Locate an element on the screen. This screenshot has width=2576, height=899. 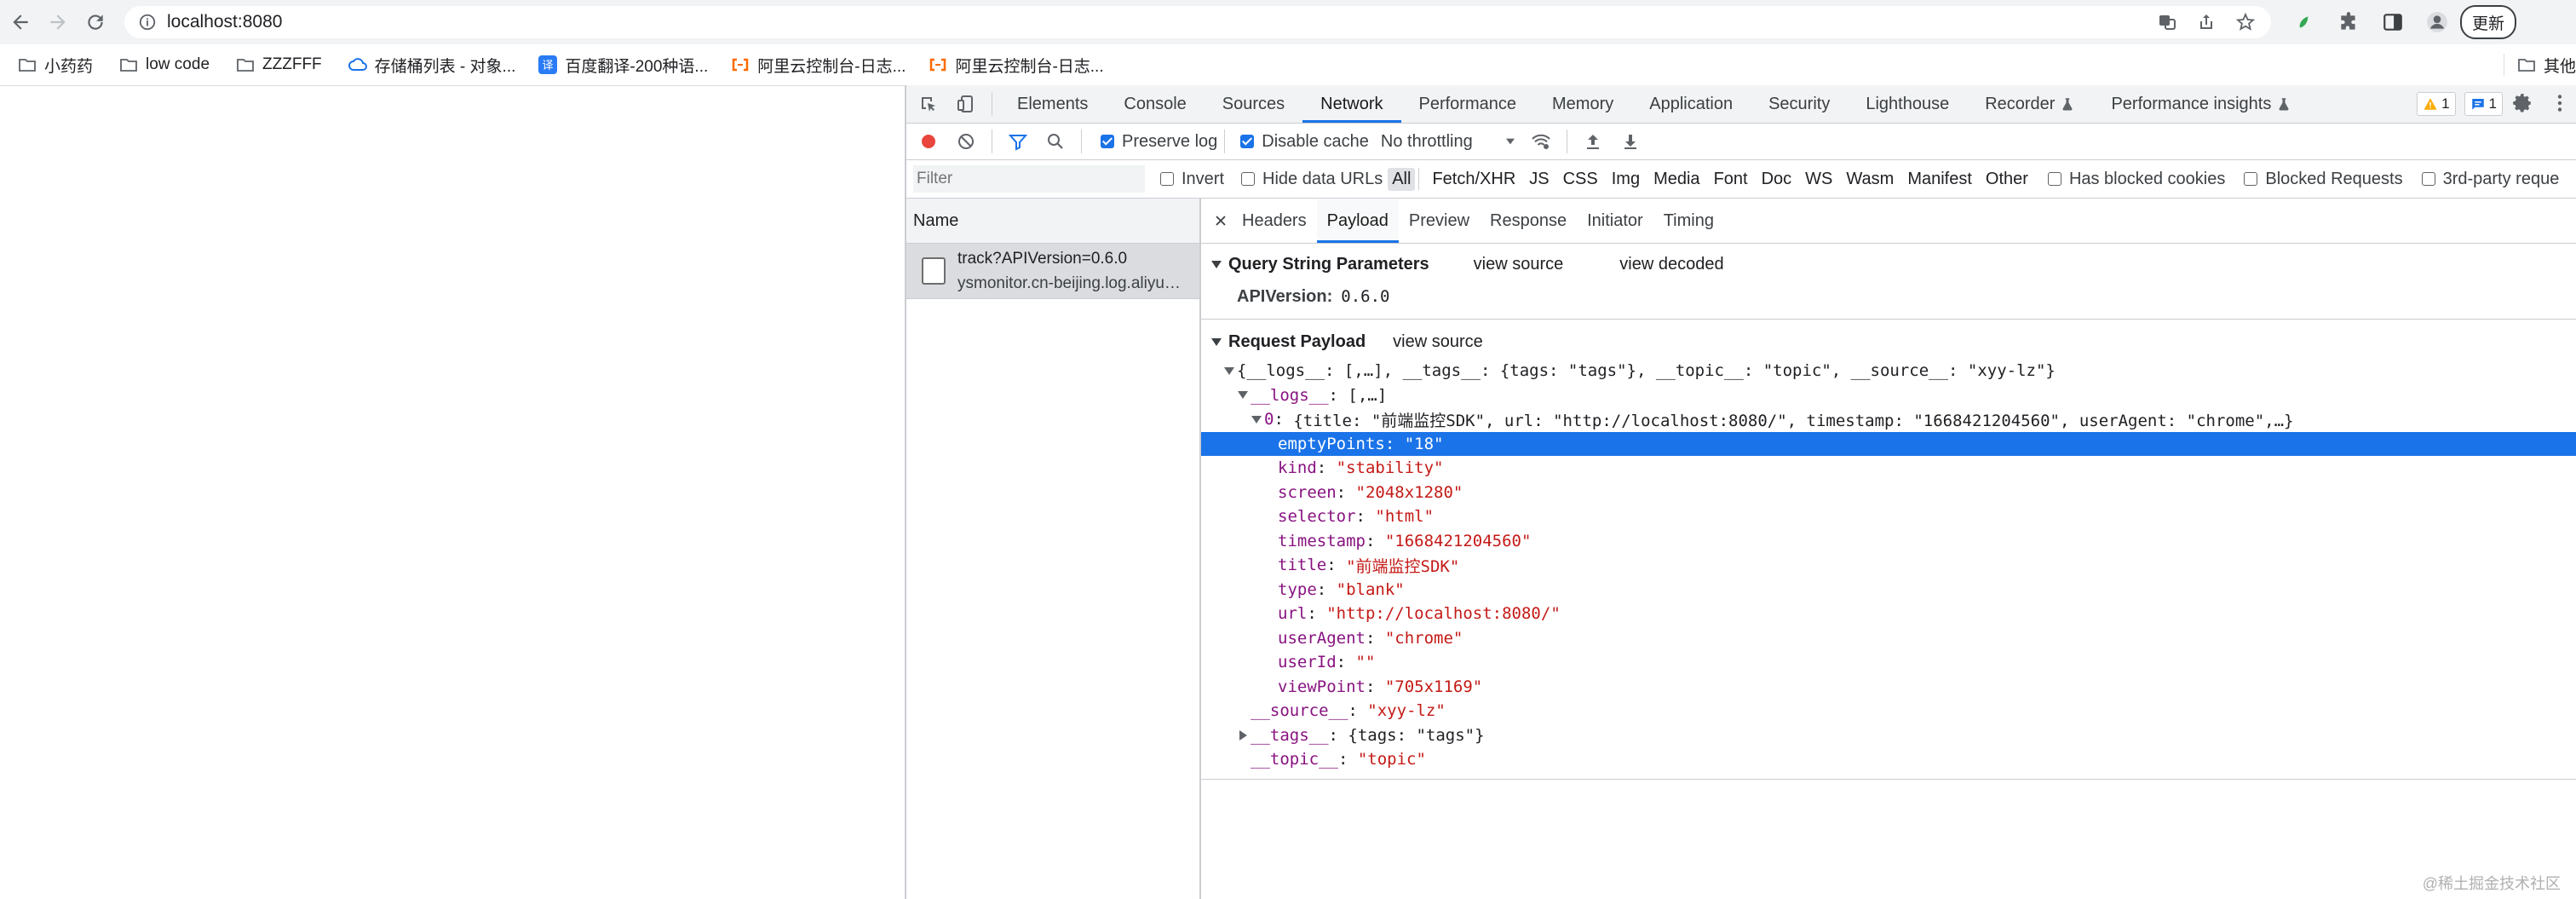
filter-type-wasm: Wasm is located at coordinates (1870, 179).